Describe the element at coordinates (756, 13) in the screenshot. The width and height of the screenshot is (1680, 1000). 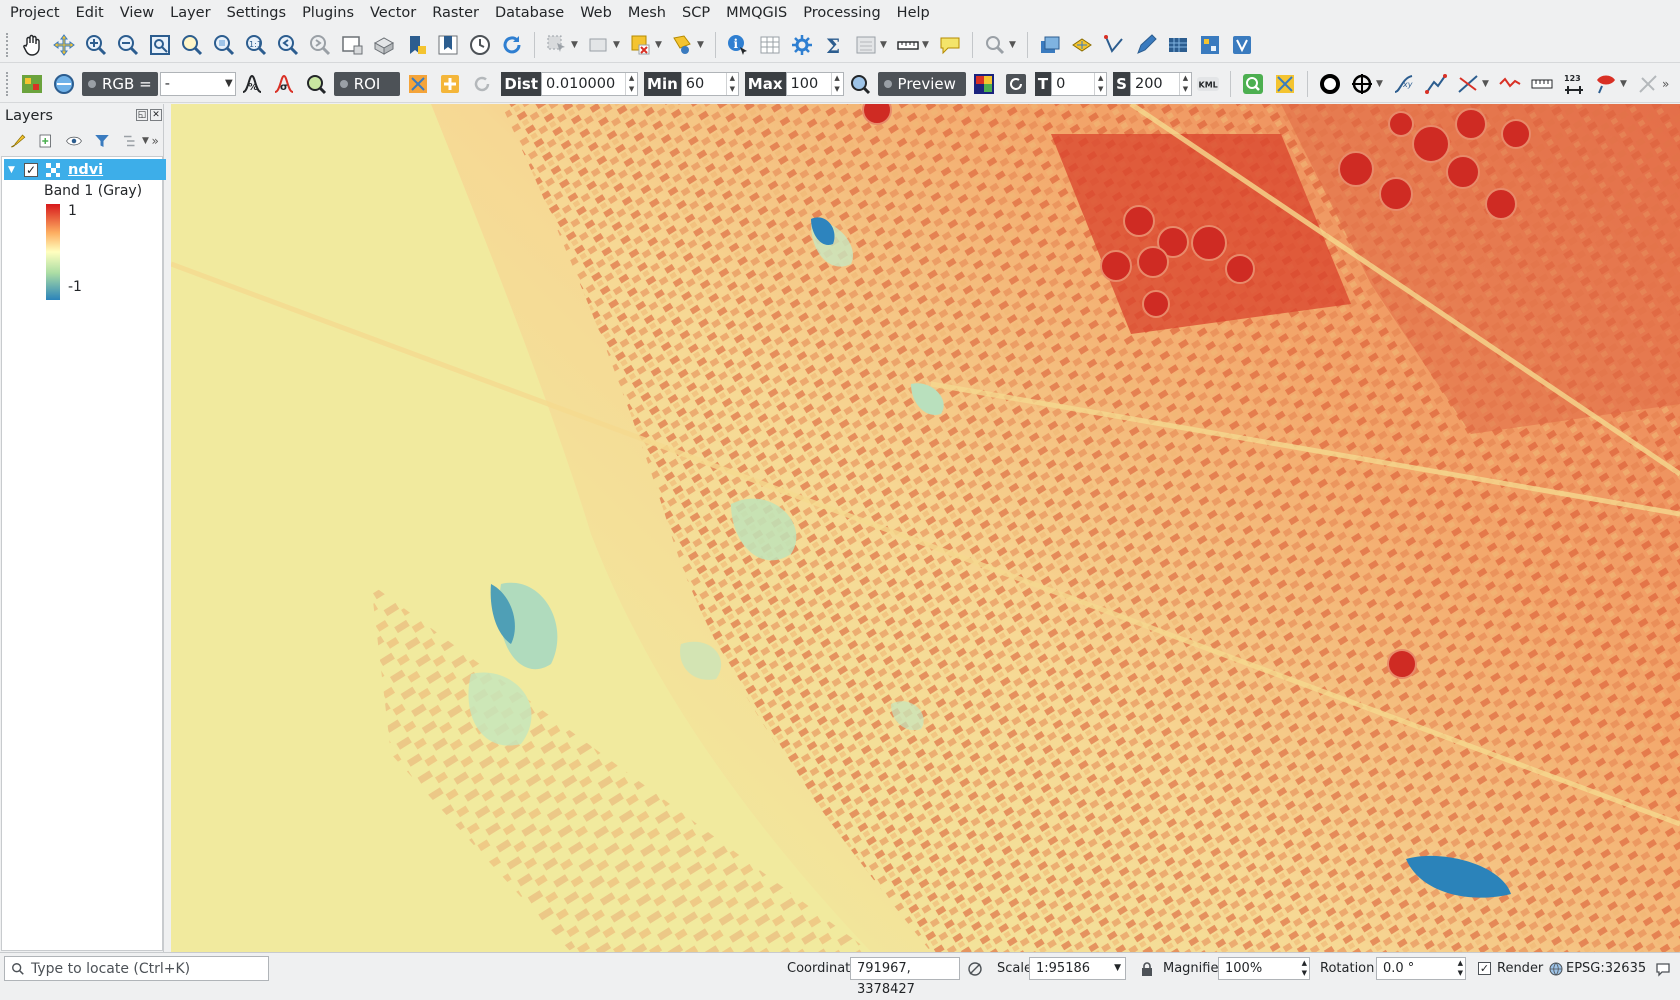
I see `menu-mmqgis: MMQGIS` at that location.